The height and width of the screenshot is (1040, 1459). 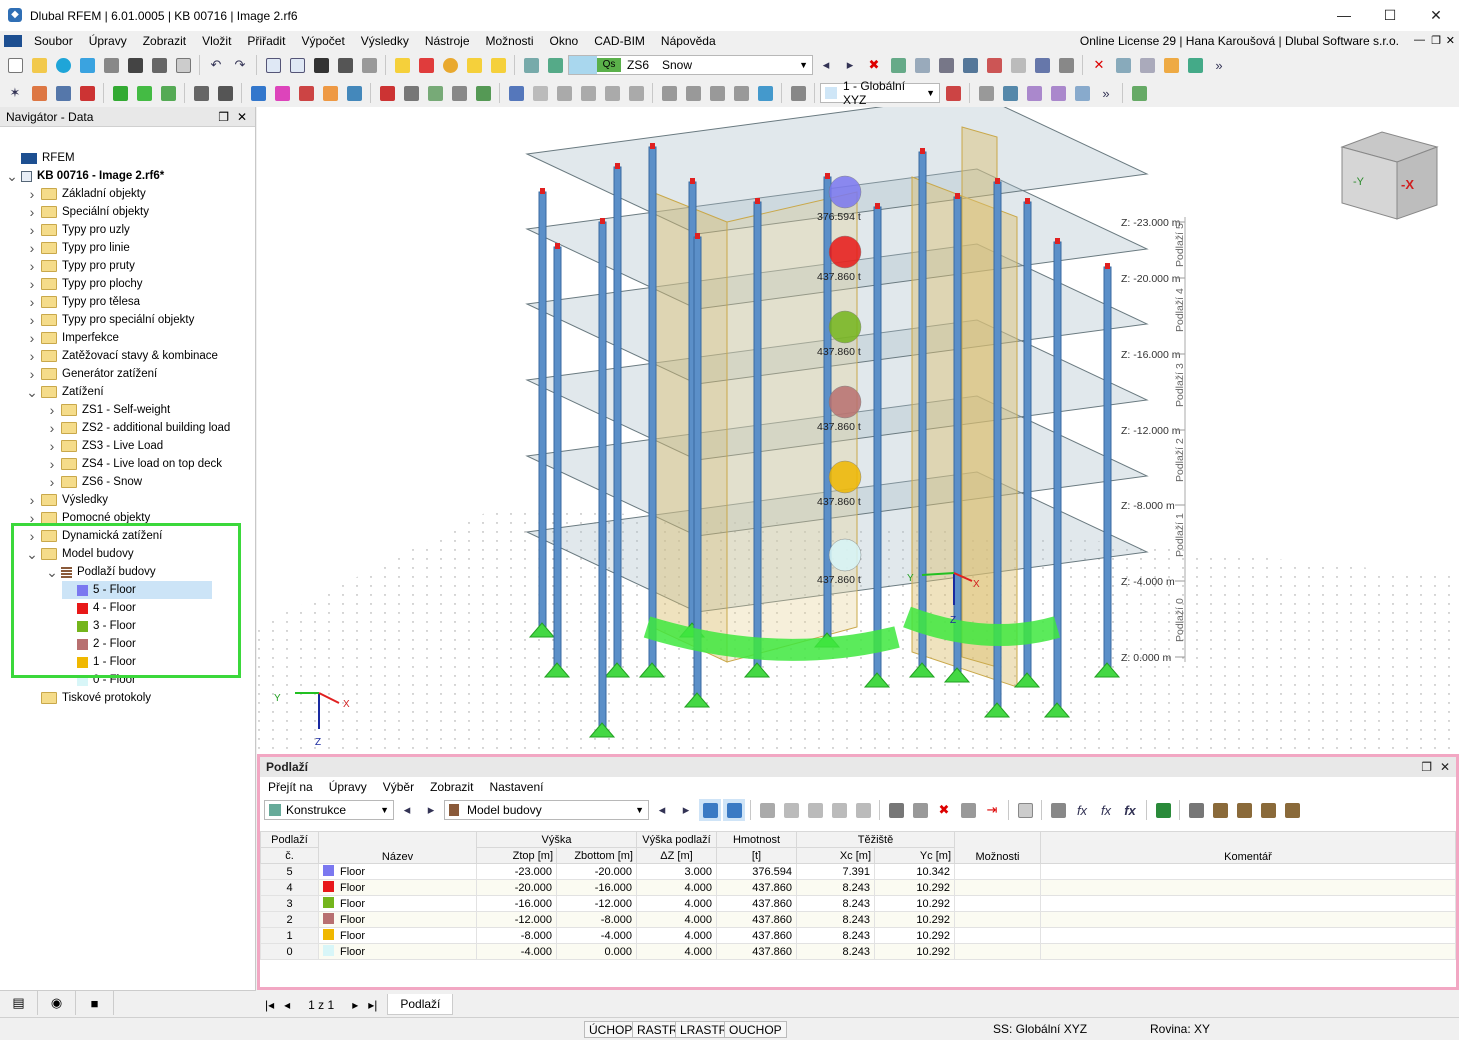 What do you see at coordinates (402, 65) in the screenshot?
I see `plane-icon` at bounding box center [402, 65].